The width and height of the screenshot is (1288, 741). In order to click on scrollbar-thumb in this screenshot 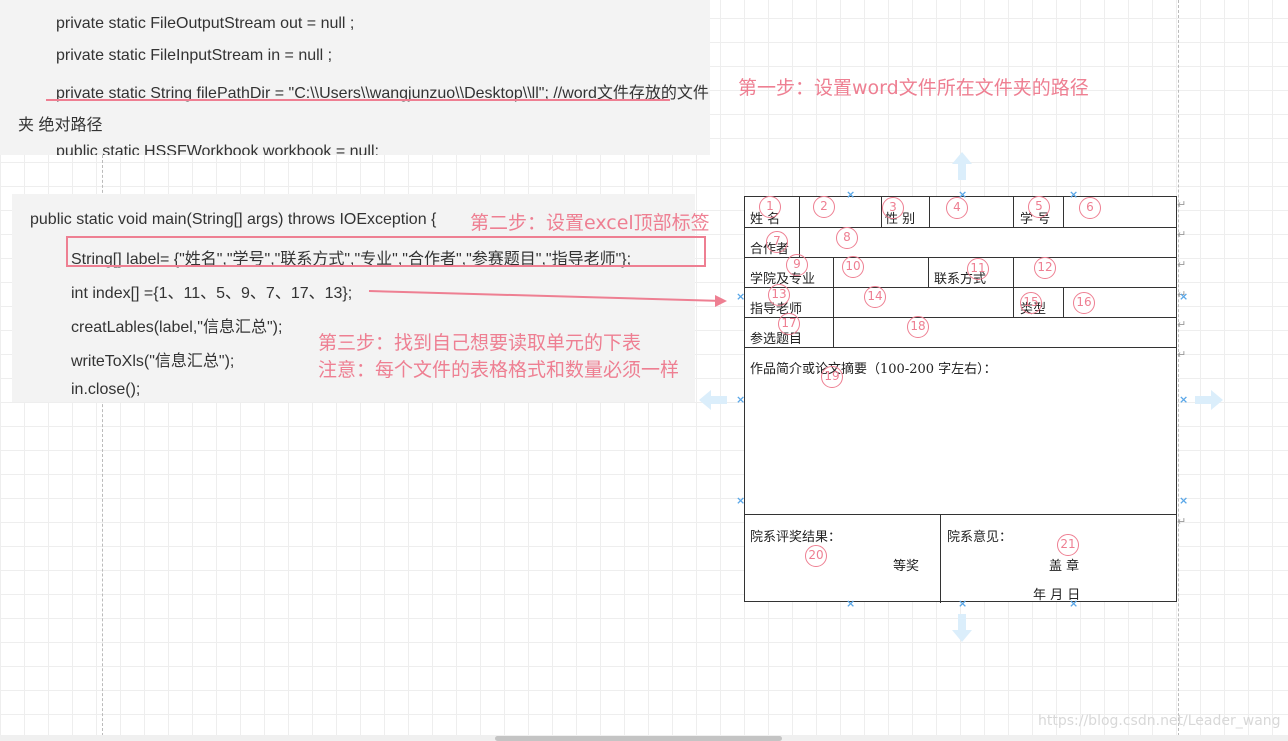, I will do `click(638, 738)`.